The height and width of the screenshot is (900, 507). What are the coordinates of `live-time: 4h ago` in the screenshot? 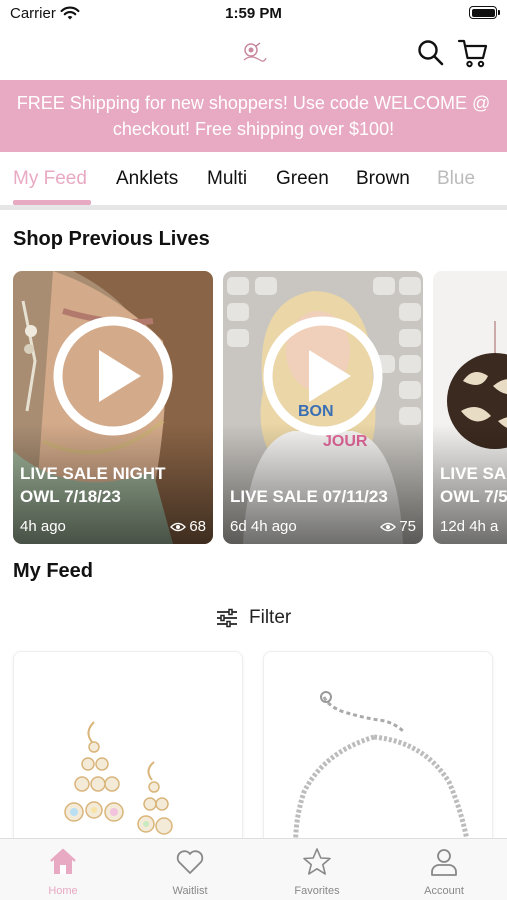 It's located at (43, 526).